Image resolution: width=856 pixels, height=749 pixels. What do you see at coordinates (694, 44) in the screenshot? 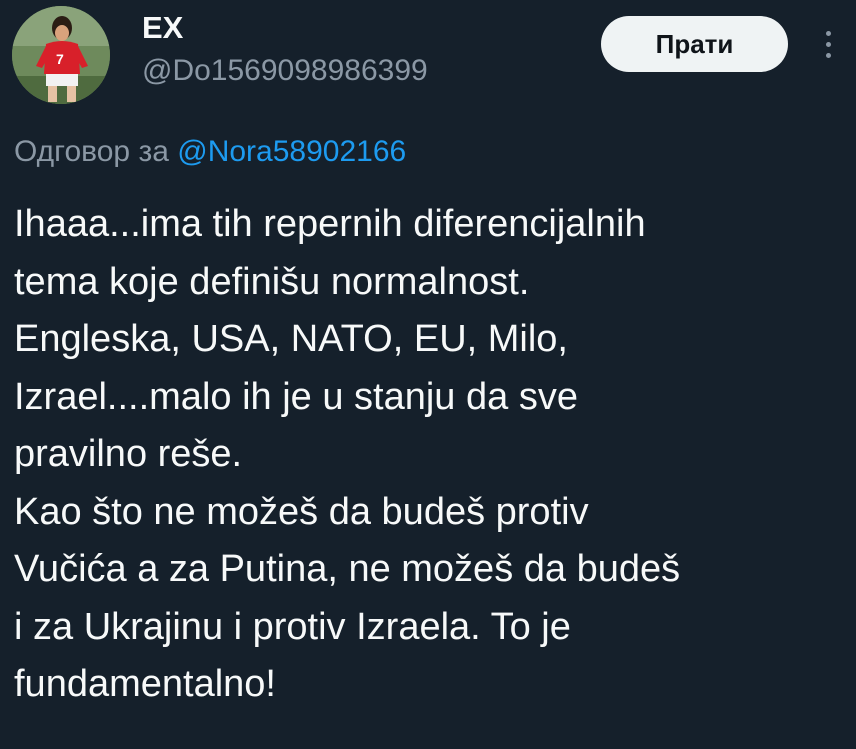
I see `follow-button: Прати` at bounding box center [694, 44].